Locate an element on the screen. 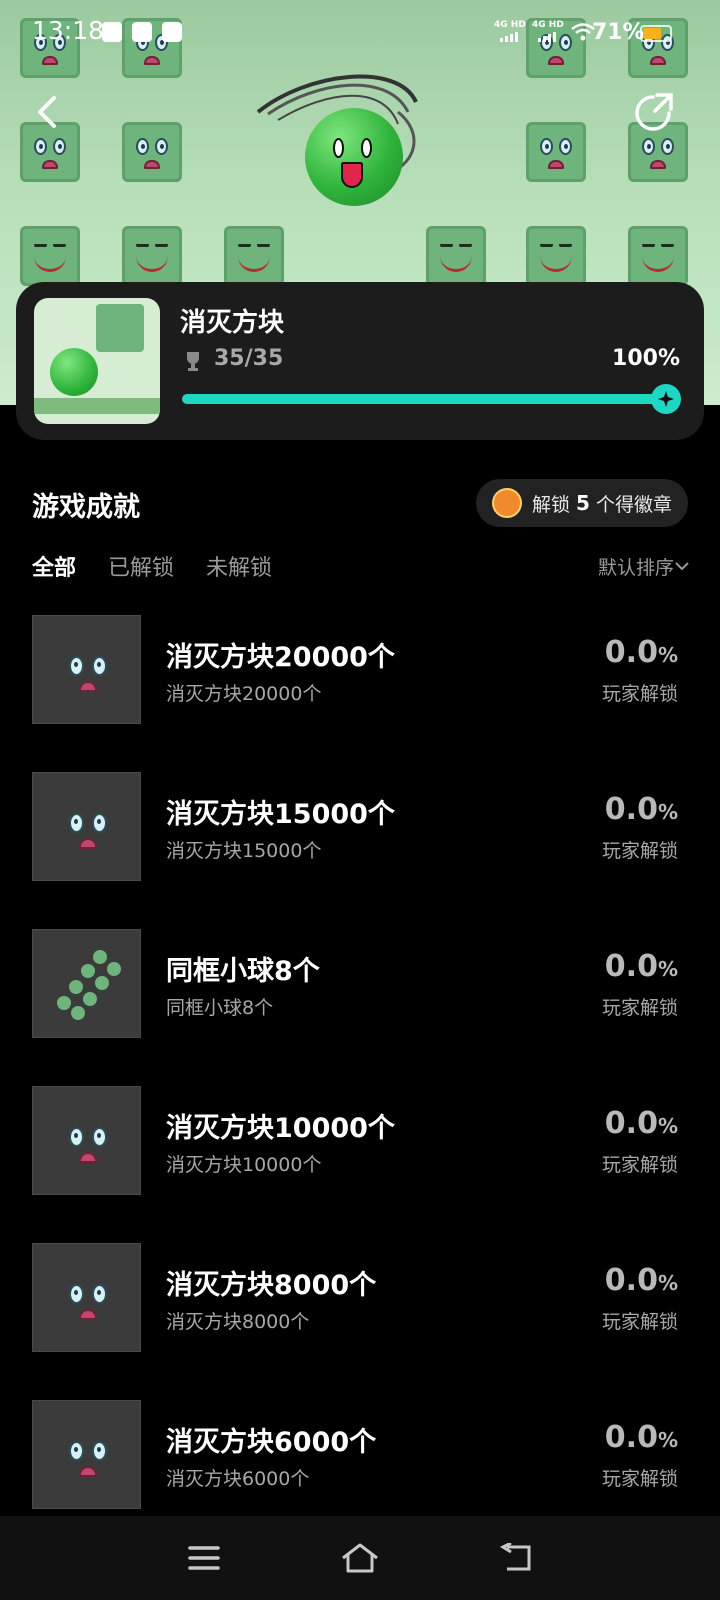 This screenshot has width=720, height=1600. back-nav-button is located at coordinates (516, 1558).